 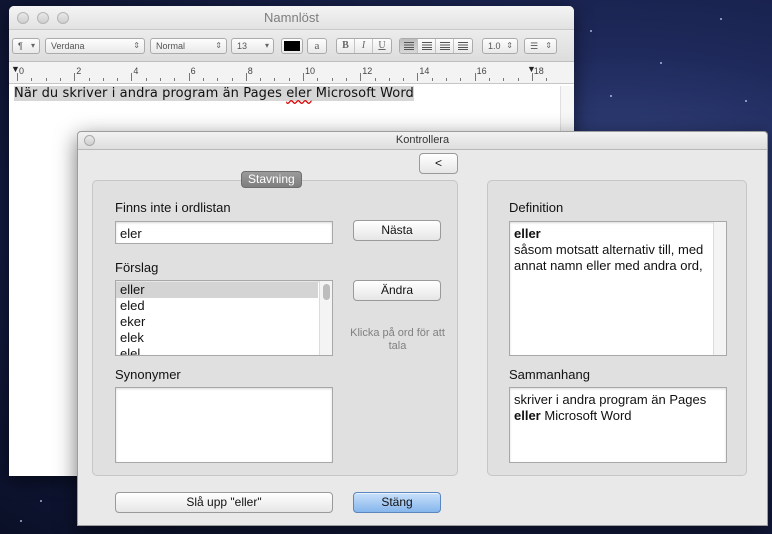 What do you see at coordinates (527, 415) in the screenshot?
I see `context-word: eller` at bounding box center [527, 415].